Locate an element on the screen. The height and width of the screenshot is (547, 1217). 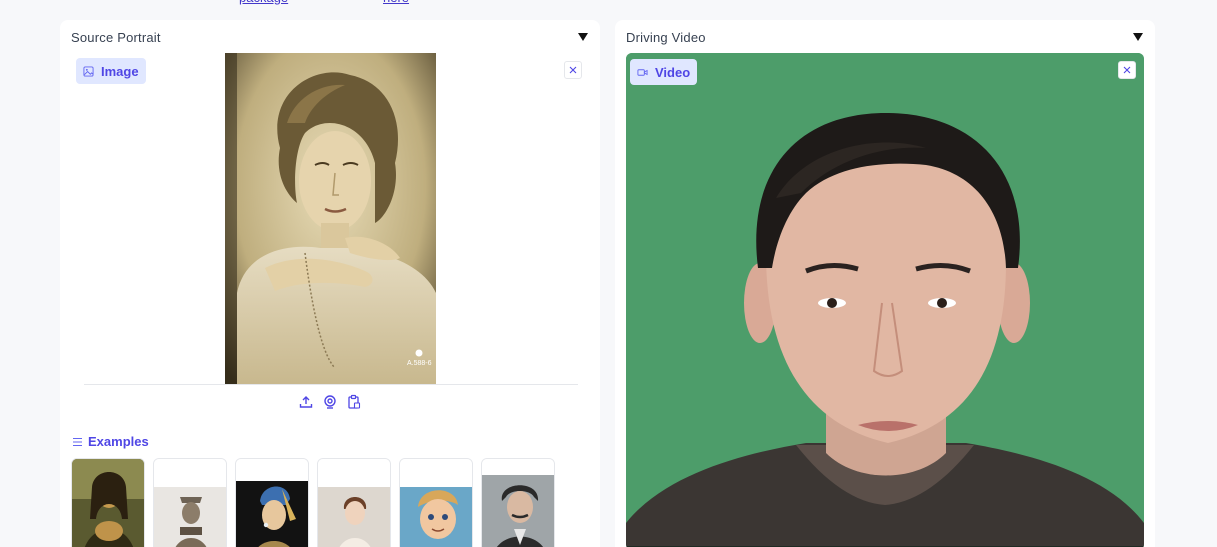
video-icon is located at coordinates (642, 72).